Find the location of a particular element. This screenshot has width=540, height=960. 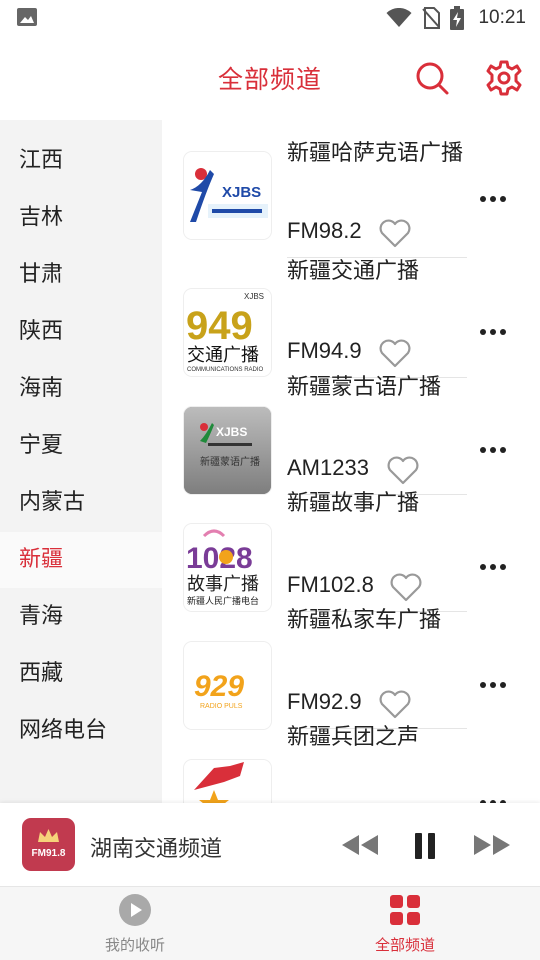

private-car-radio-logo: 929 RADIO PULS is located at coordinates (227, 685).